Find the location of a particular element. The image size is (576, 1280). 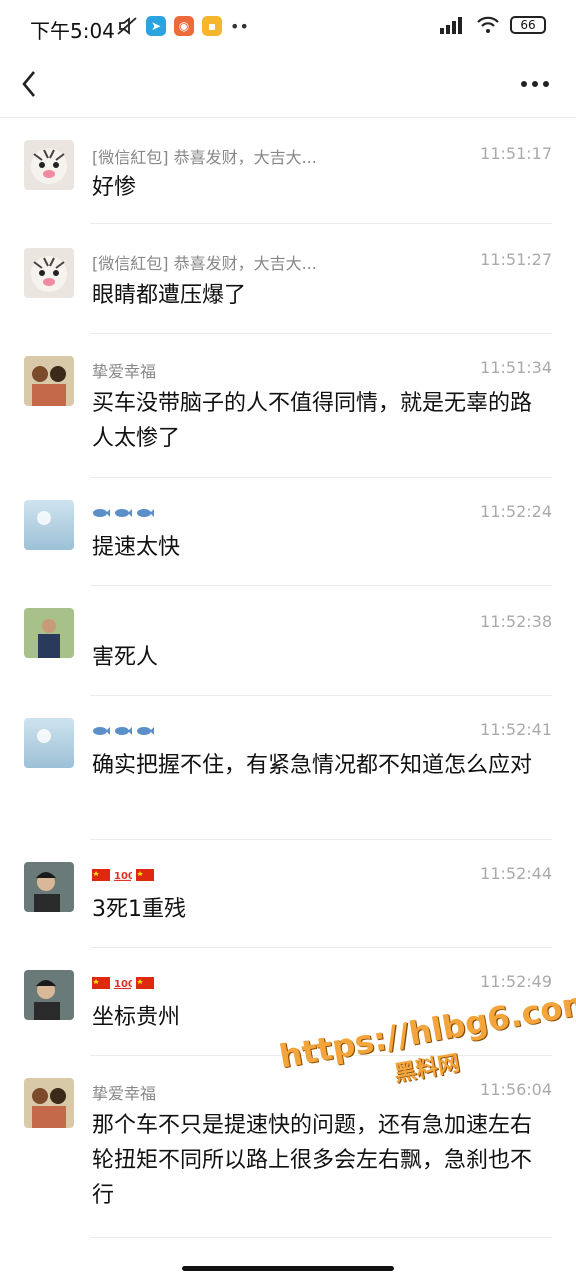

message-text: 眼睛都遭压爆了 is located at coordinates (169, 295).